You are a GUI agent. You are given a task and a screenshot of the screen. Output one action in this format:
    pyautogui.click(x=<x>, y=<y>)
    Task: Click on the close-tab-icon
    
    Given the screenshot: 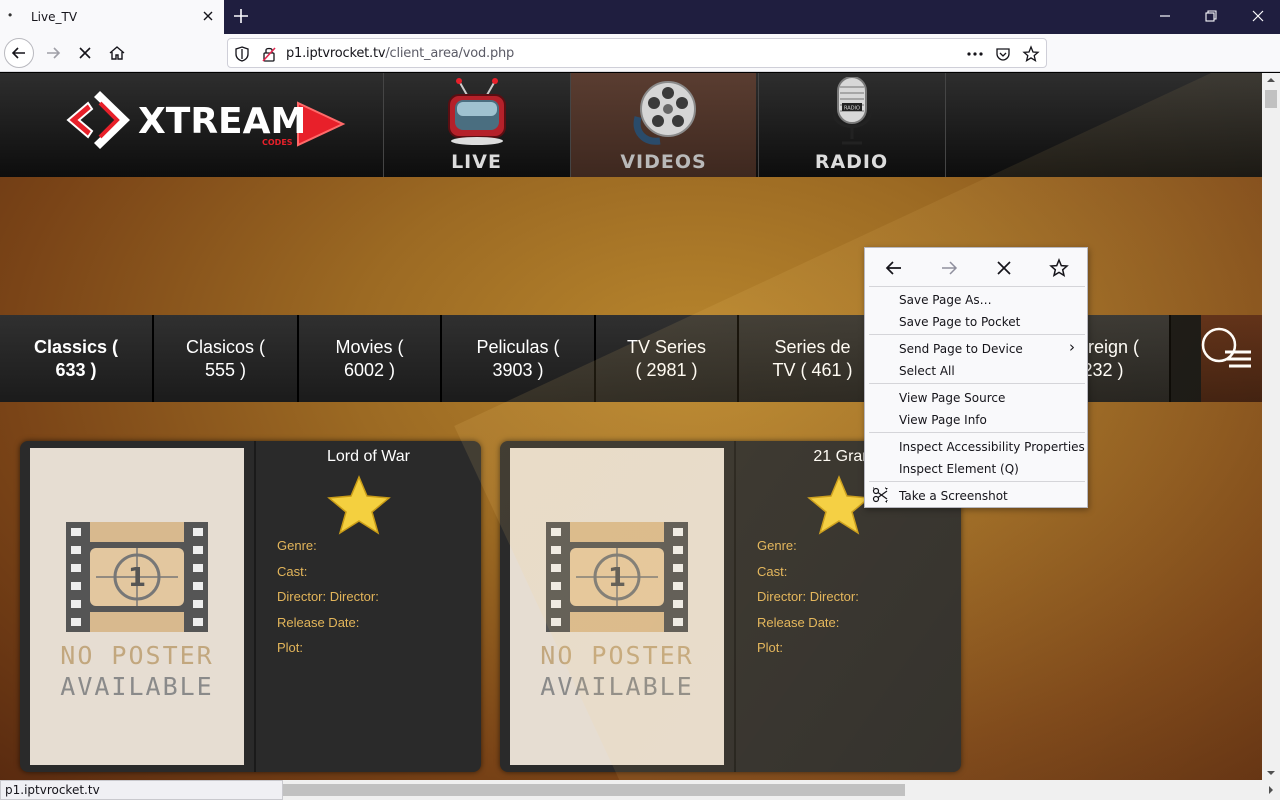 What is the action you would take?
    pyautogui.click(x=208, y=16)
    